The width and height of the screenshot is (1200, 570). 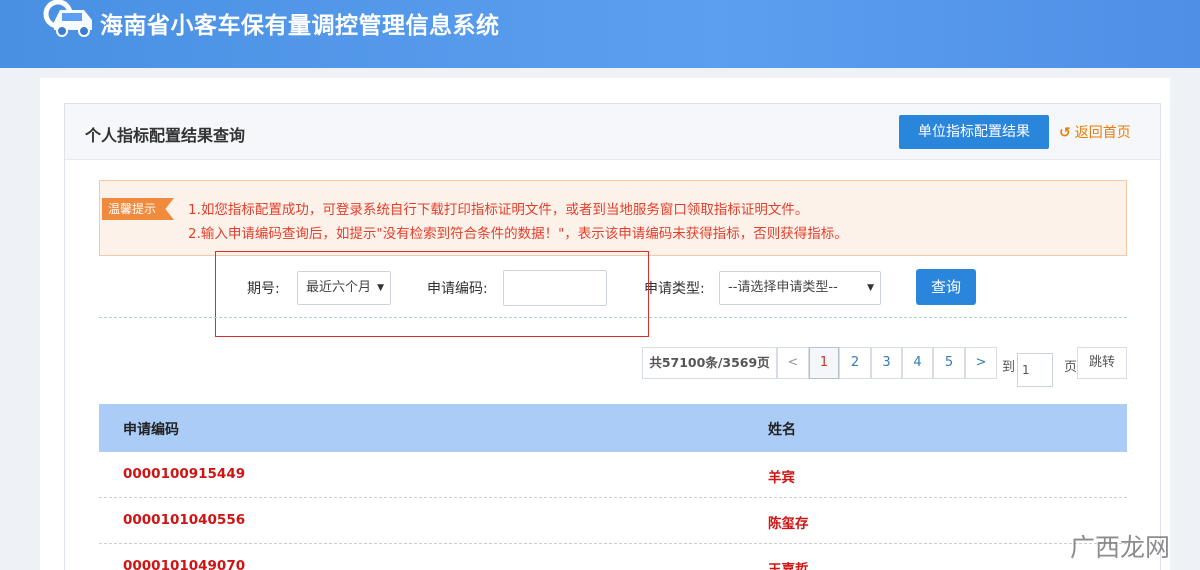 What do you see at coordinates (184, 474) in the screenshot?
I see `cell-code: 0000100915449` at bounding box center [184, 474].